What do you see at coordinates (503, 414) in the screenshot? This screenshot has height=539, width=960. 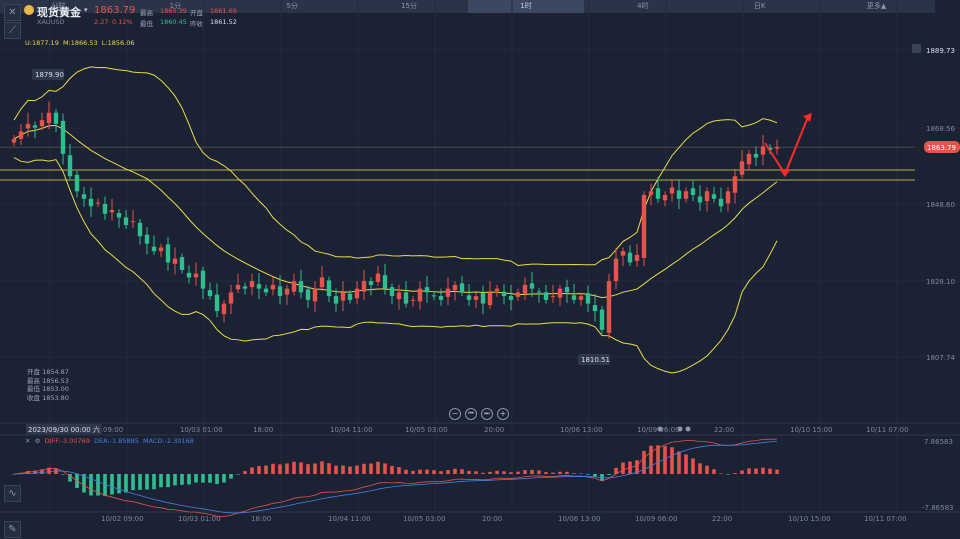 I see `zoom-in-button: +` at bounding box center [503, 414].